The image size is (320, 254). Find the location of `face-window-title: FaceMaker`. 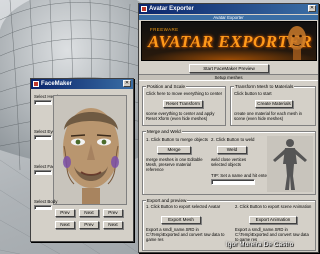

face-window-title: FaceMaker is located at coordinates (57, 84).